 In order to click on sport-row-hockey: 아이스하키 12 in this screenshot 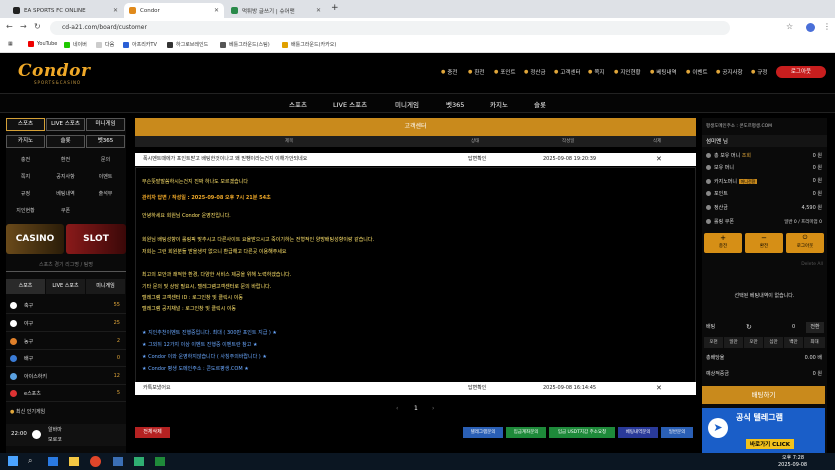, I will do `click(66, 377)`.